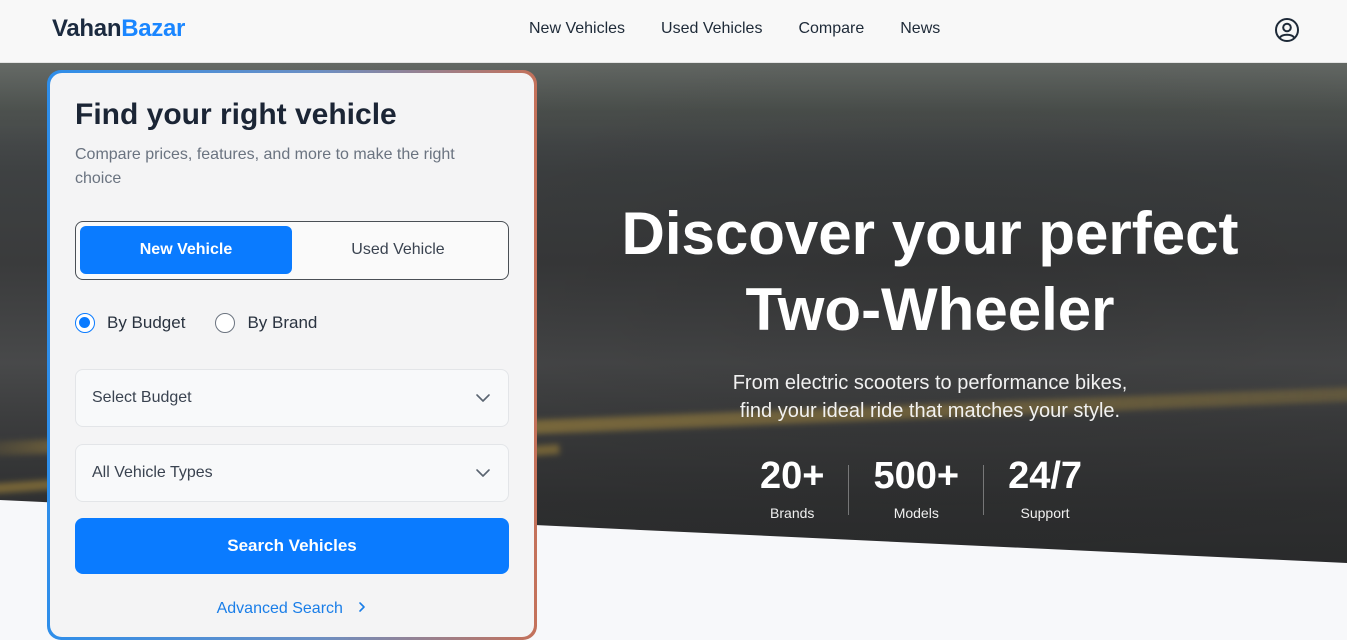 The width and height of the screenshot is (1347, 640). What do you see at coordinates (279, 608) in the screenshot?
I see `advanced-search-label: Advanced Search` at bounding box center [279, 608].